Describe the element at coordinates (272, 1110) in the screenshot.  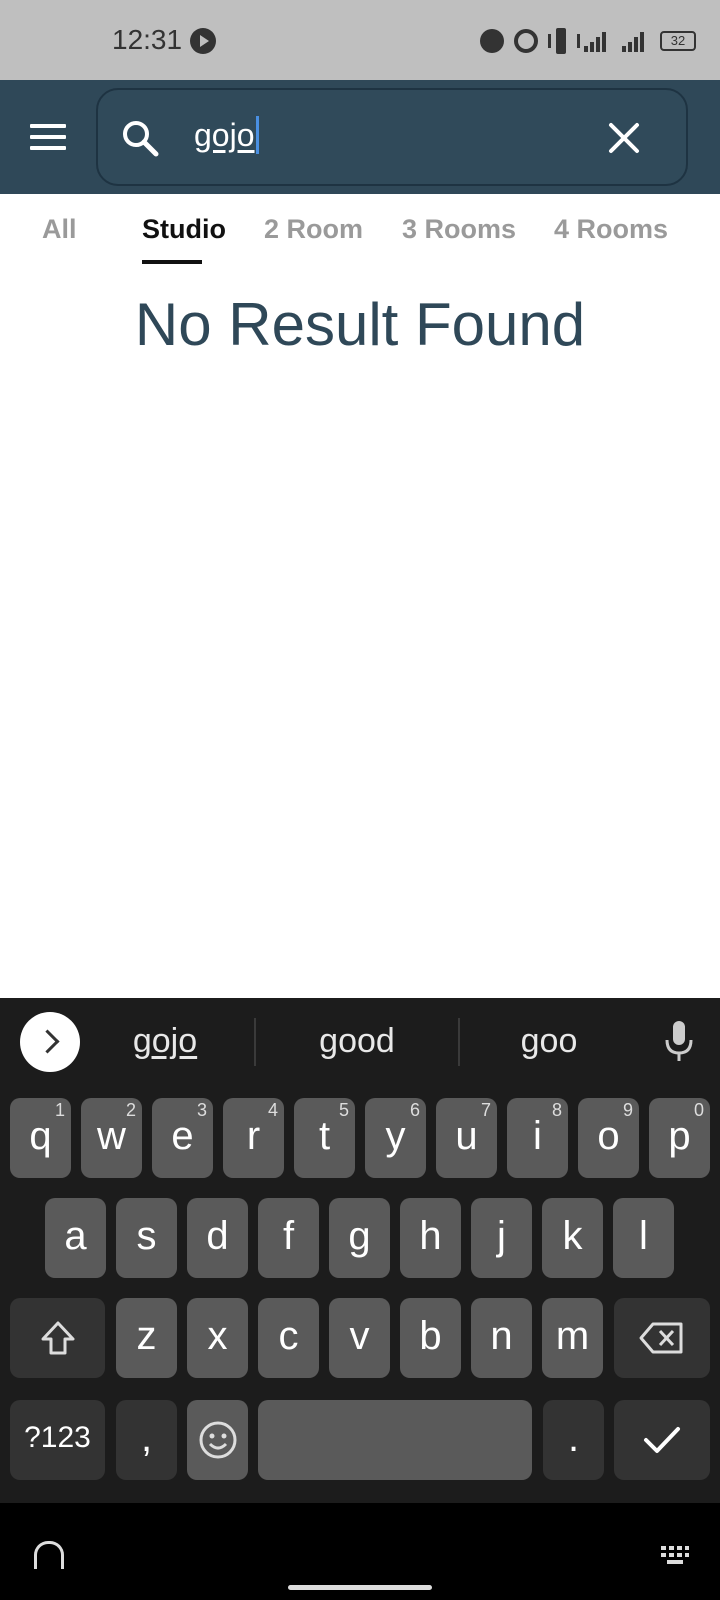
I see `key-hint: 4` at that location.